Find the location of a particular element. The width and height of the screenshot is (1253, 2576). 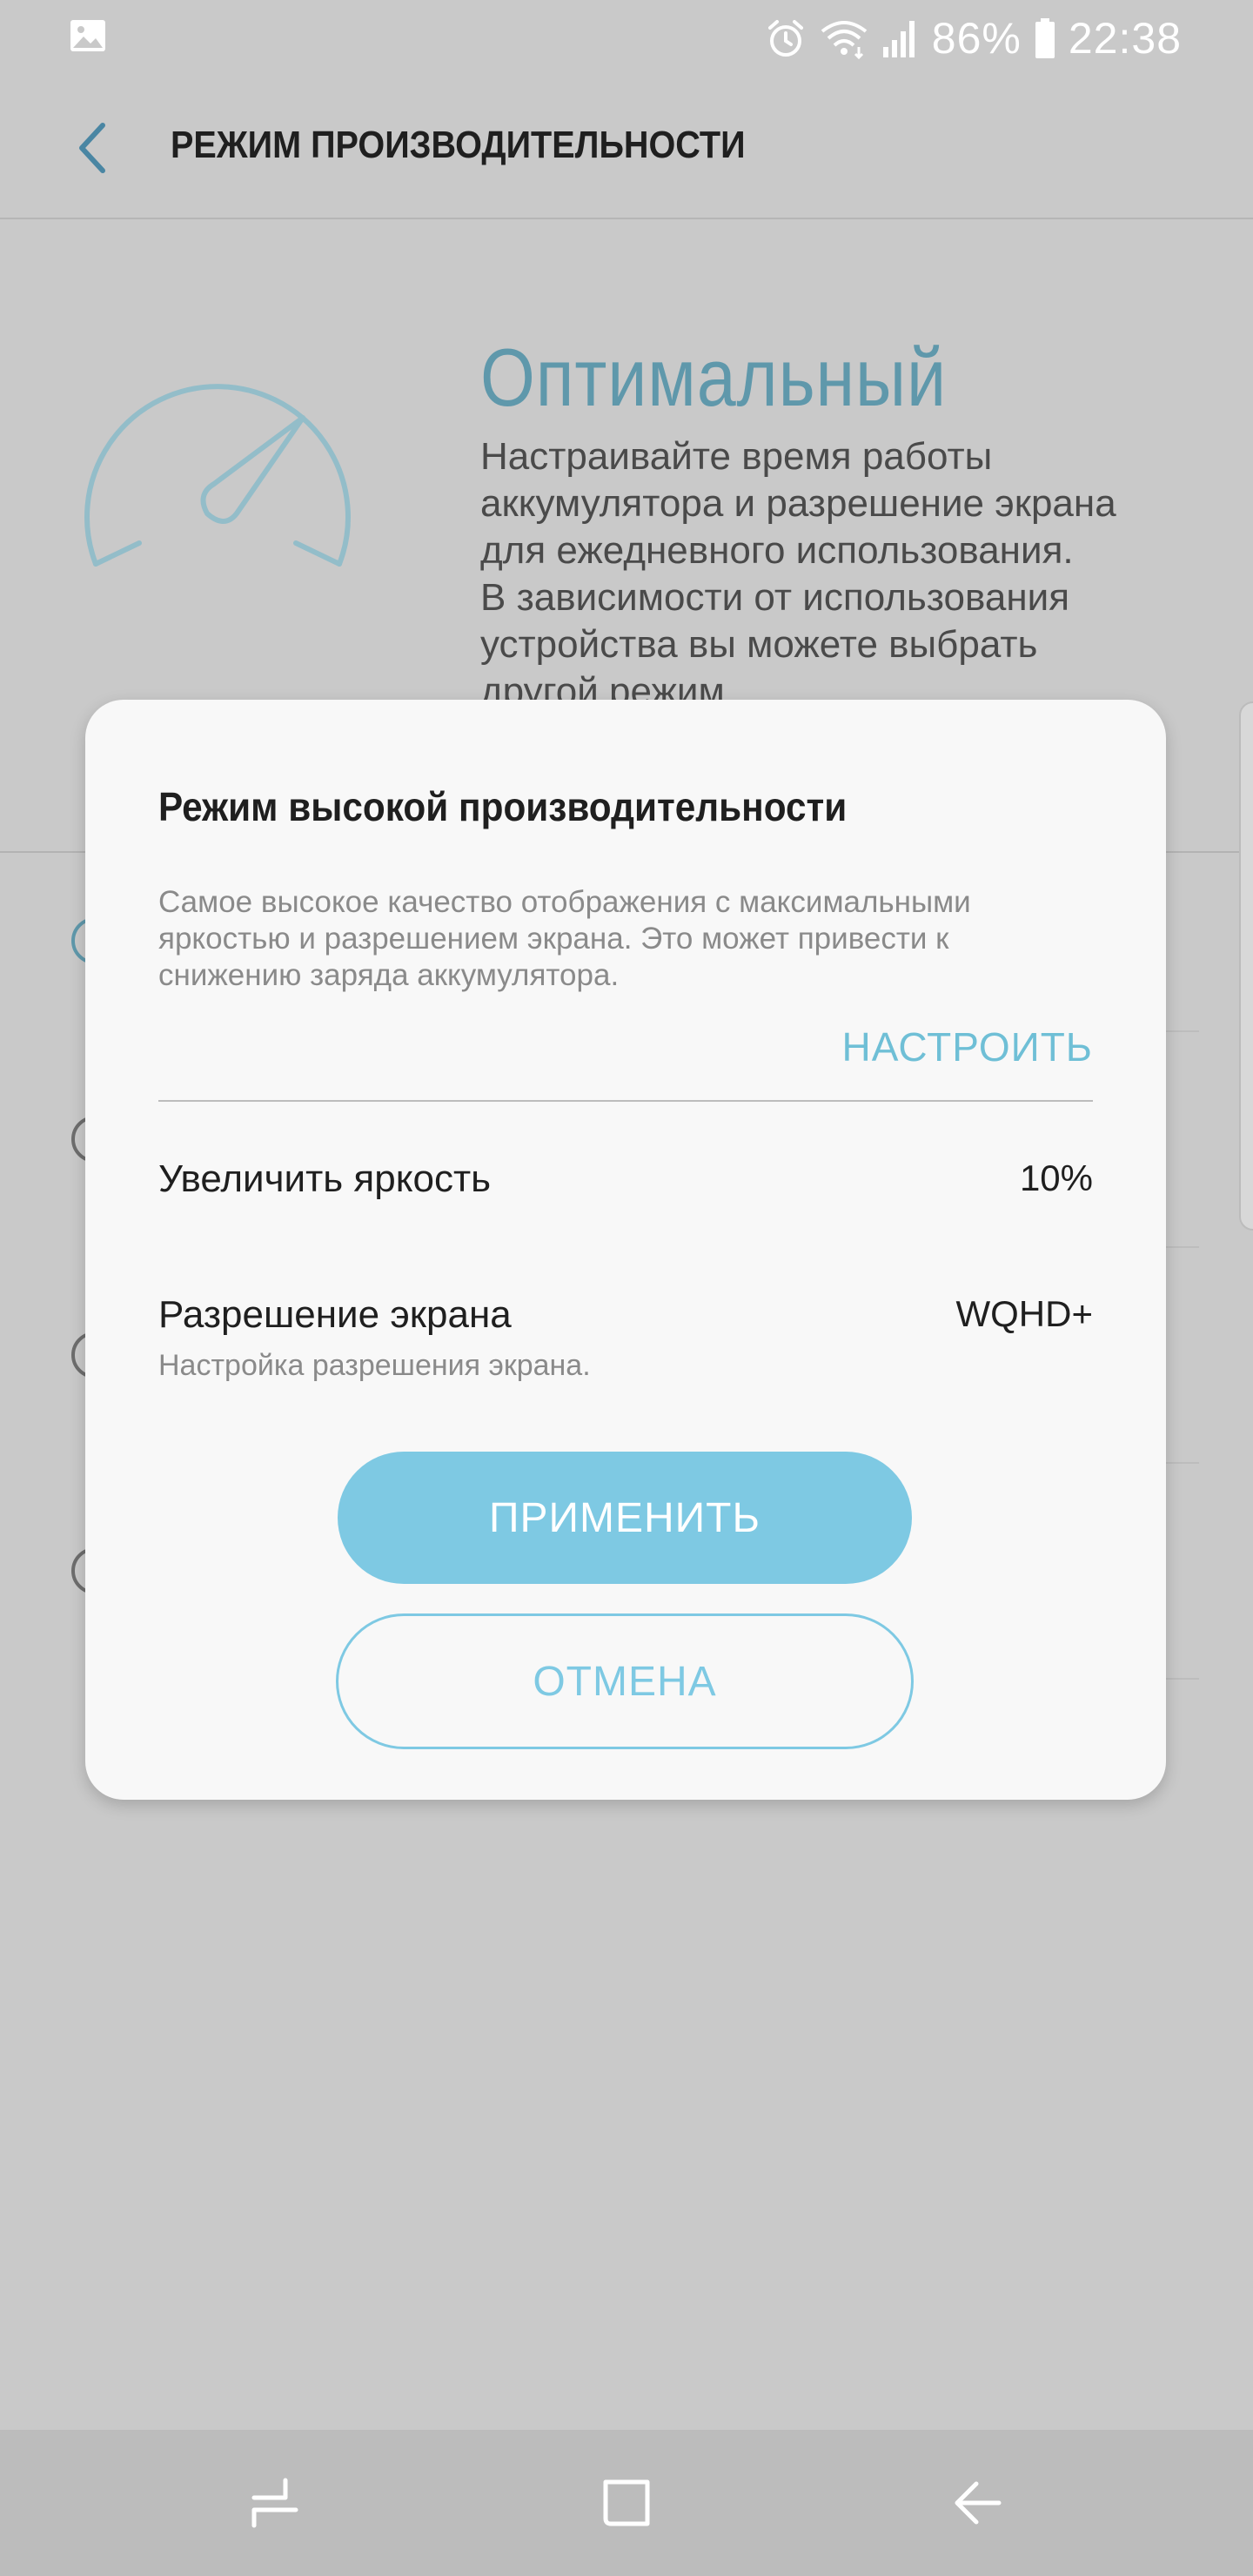

recents-button is located at coordinates (274, 2502).